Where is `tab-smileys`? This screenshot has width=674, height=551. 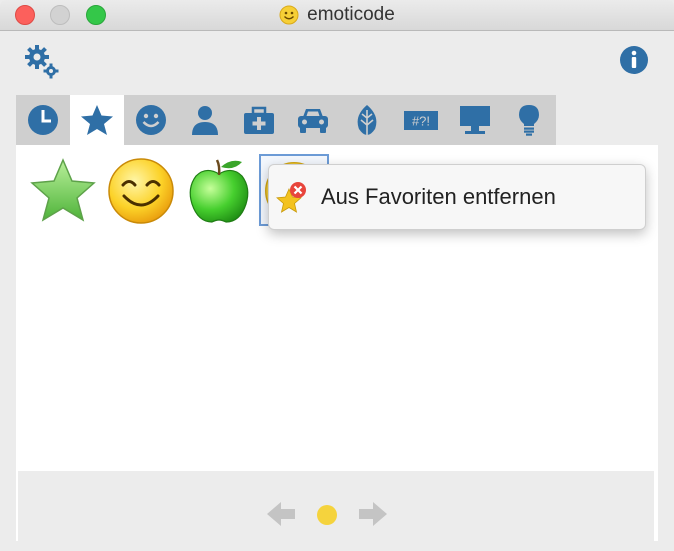
tab-smileys is located at coordinates (151, 120).